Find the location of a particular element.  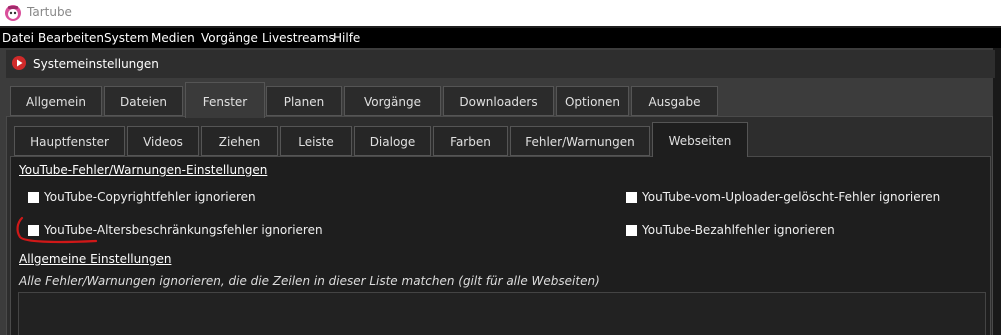

window-title: Tartube is located at coordinates (49, 12).